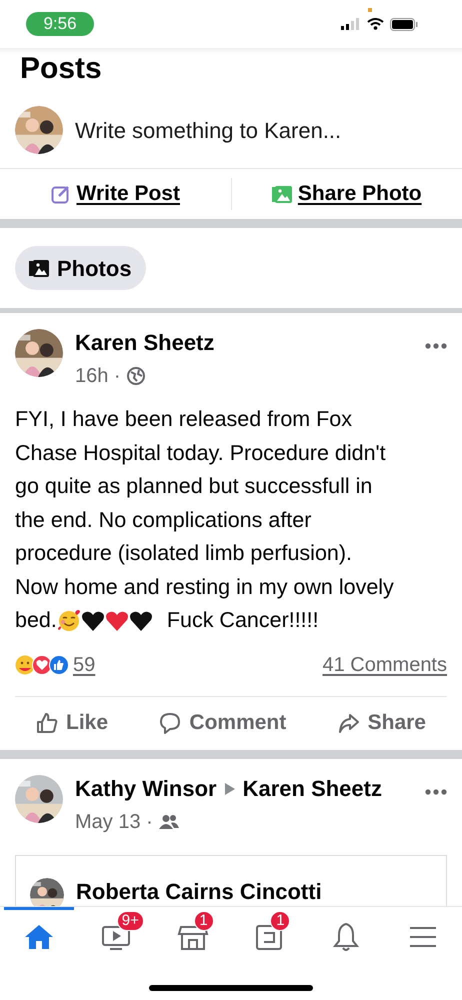 The width and height of the screenshot is (462, 1000). What do you see at coordinates (80, 268) in the screenshot?
I see `photos-chip: Photos` at bounding box center [80, 268].